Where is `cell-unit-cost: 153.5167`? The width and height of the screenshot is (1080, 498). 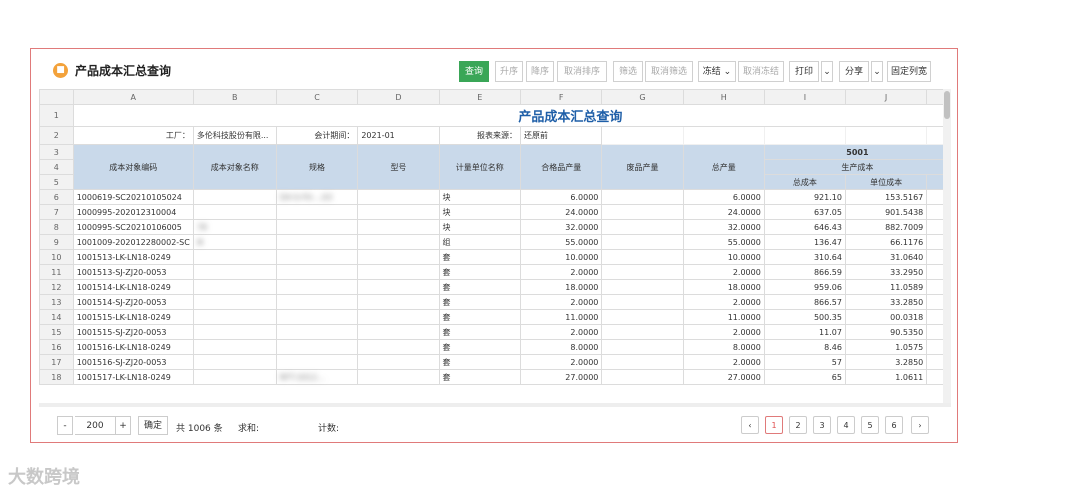 cell-unit-cost: 153.5167 is located at coordinates (886, 197).